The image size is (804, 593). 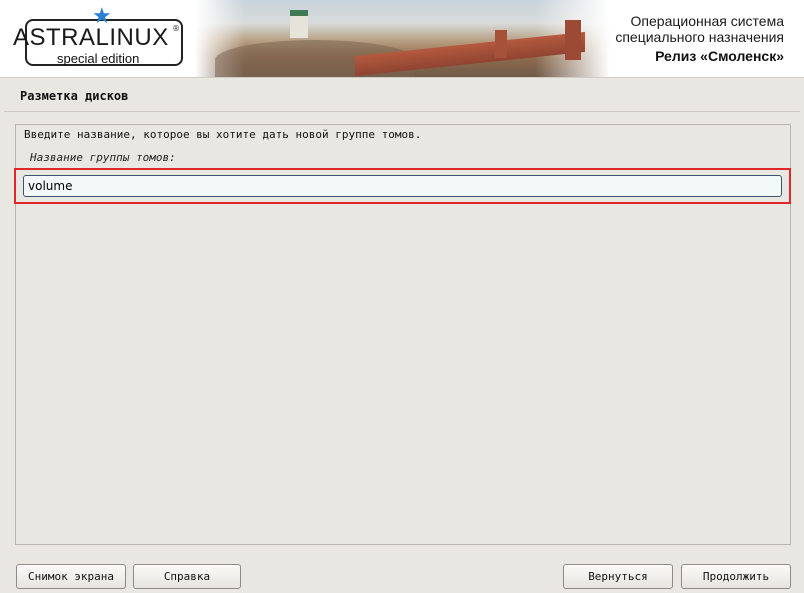 What do you see at coordinates (707, 21) in the screenshot?
I see `os-title-line1: Операционная система` at bounding box center [707, 21].